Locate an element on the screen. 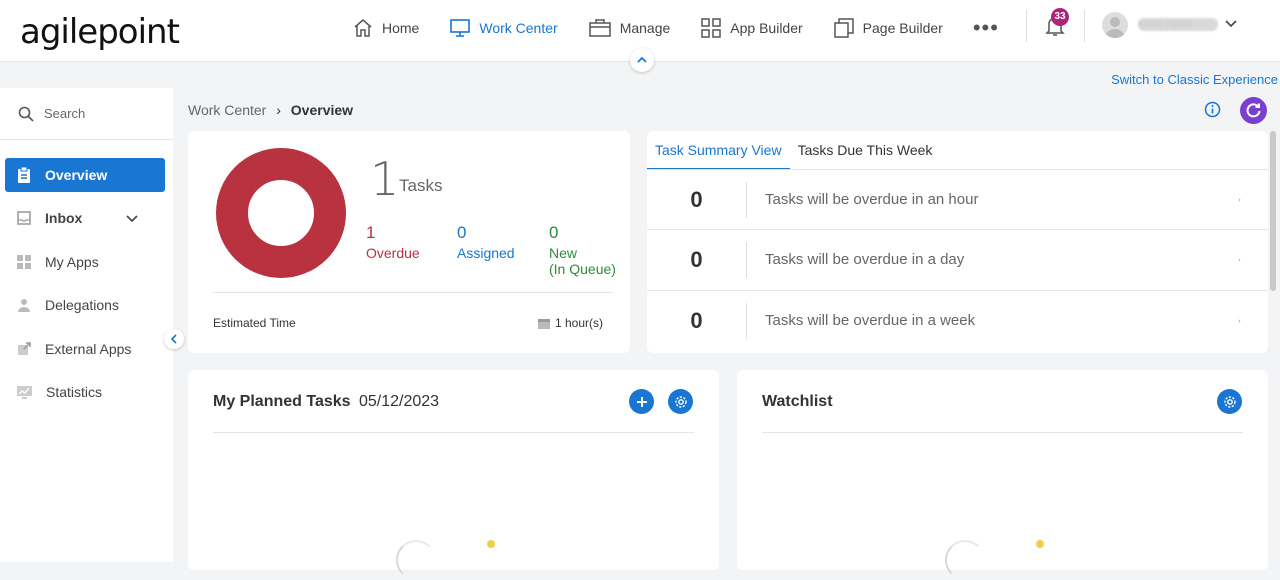 The width and height of the screenshot is (1280, 580). planned-tasks-heading: My Planned Tasks is located at coordinates (282, 401).